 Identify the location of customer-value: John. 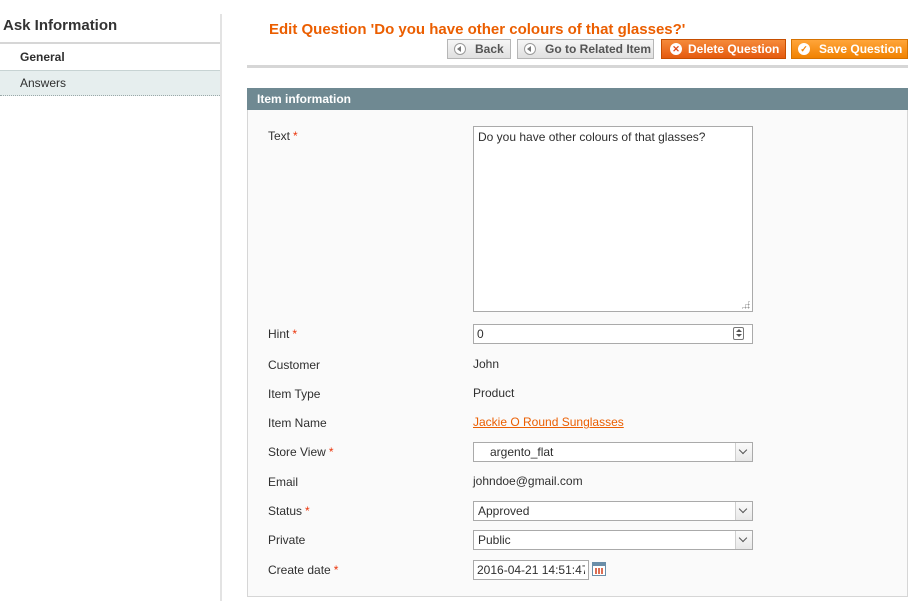
(486, 364).